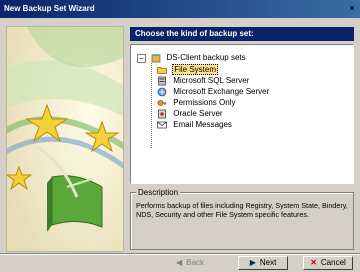 This screenshot has height=272, width=360. I want to click on folder-icon, so click(162, 70).